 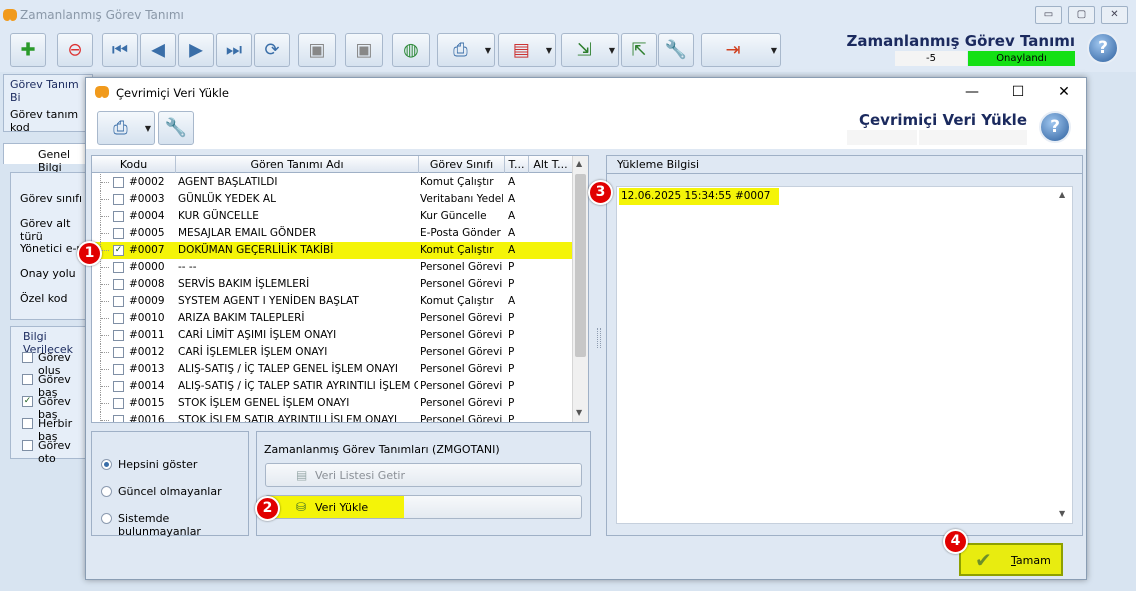 What do you see at coordinates (527, 50) in the screenshot?
I see `pdf-button: ▤ ▼` at bounding box center [527, 50].